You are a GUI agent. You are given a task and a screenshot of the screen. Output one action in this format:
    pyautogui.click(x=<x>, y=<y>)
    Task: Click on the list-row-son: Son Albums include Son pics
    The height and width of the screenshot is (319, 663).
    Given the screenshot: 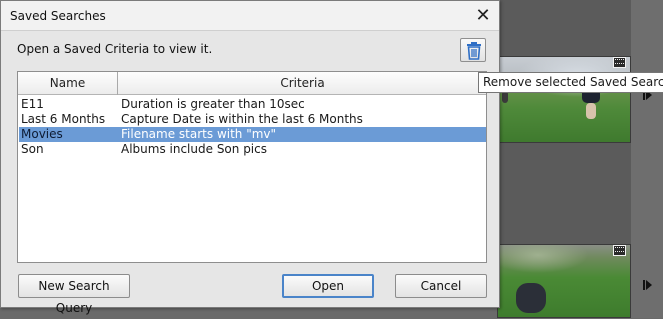 What is the action you would take?
    pyautogui.click(x=252, y=149)
    